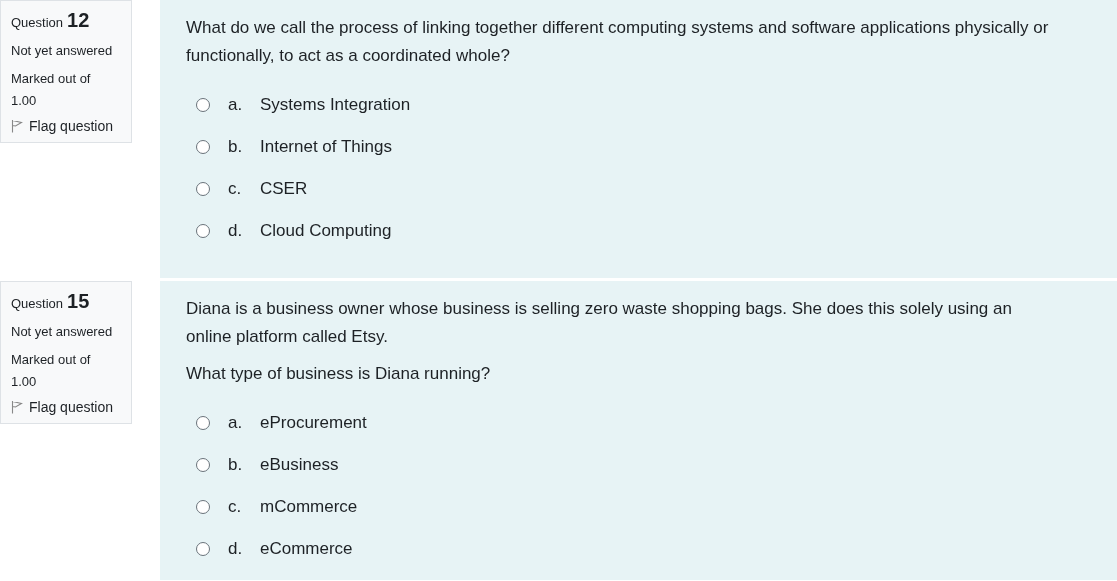 The height and width of the screenshot is (581, 1117). What do you see at coordinates (339, 374) in the screenshot?
I see `question-text: What type of business is Diana running?` at bounding box center [339, 374].